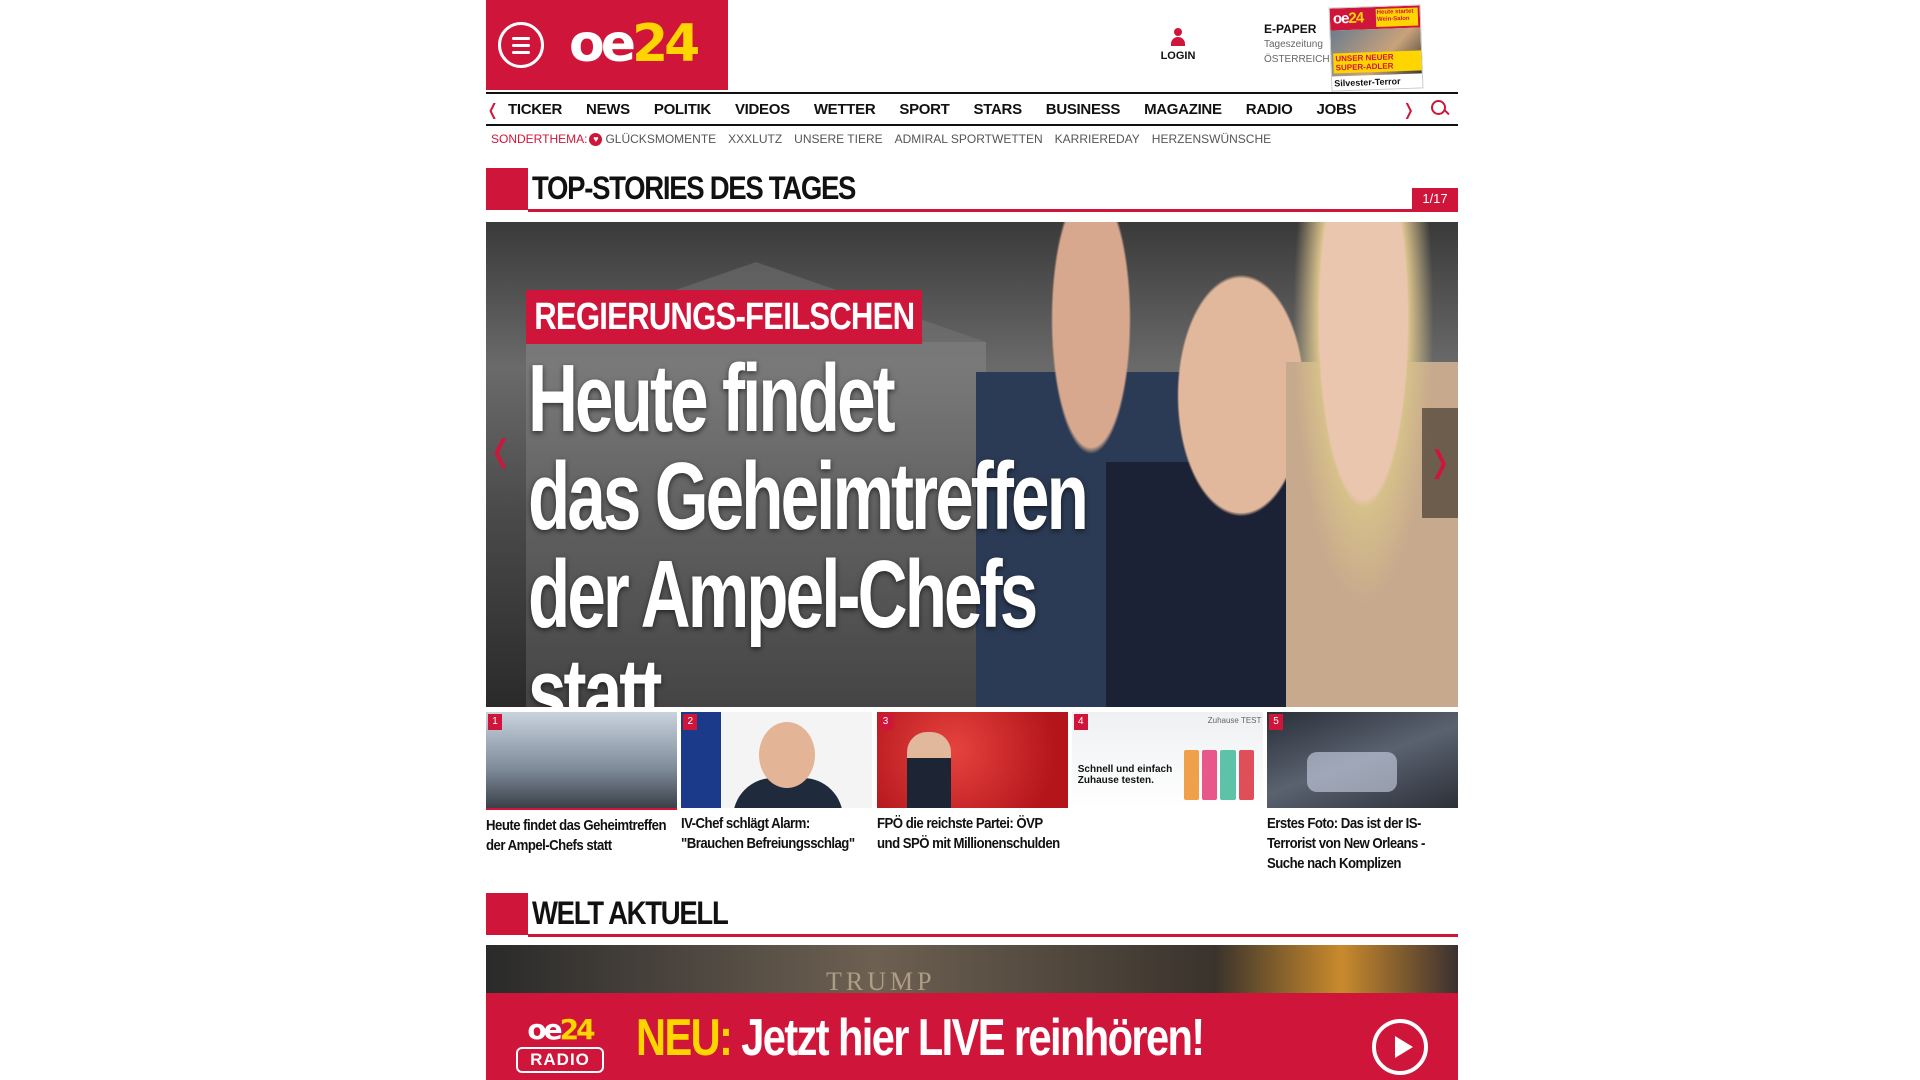 The height and width of the screenshot is (1080, 1920). Describe the element at coordinates (1183, 109) in the screenshot. I see `nav-item-magazine: MAGAZINE` at that location.